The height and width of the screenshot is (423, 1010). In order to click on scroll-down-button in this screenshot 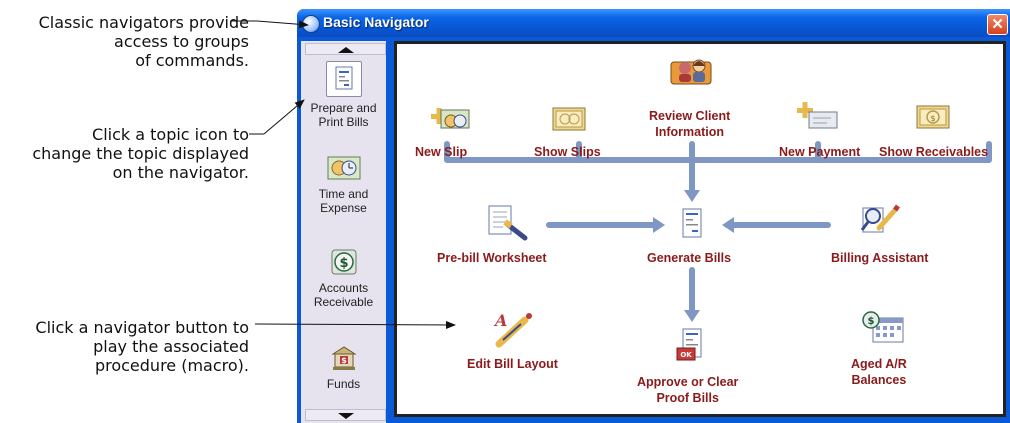, I will do `click(345, 415)`.